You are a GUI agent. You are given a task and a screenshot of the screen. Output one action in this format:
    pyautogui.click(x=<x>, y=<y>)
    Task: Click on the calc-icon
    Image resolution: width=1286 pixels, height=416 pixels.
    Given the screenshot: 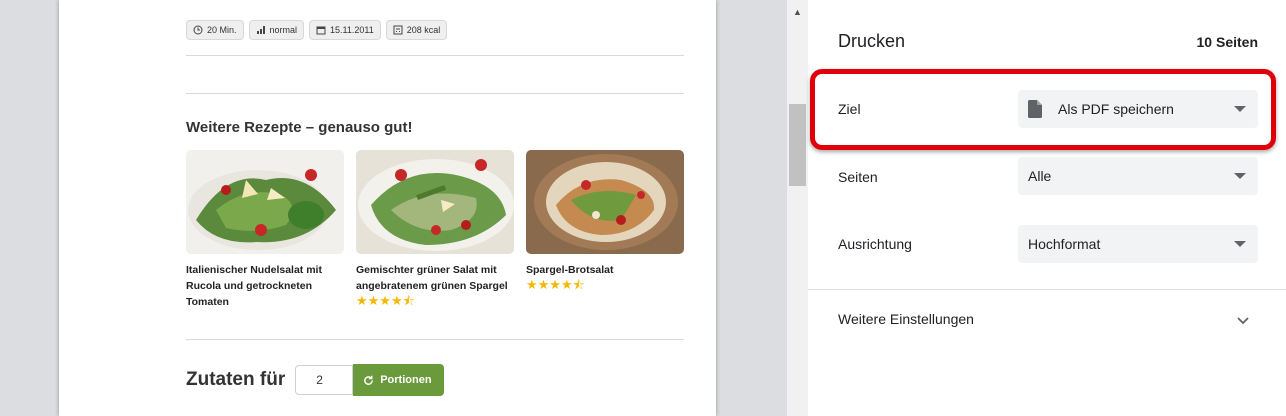 What is the action you would take?
    pyautogui.click(x=398, y=30)
    